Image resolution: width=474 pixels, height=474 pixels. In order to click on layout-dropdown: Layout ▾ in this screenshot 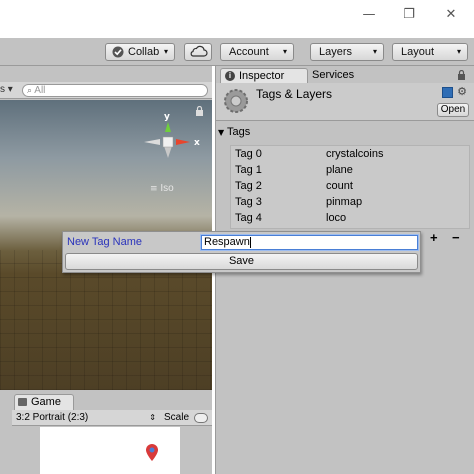, I will do `click(430, 52)`.